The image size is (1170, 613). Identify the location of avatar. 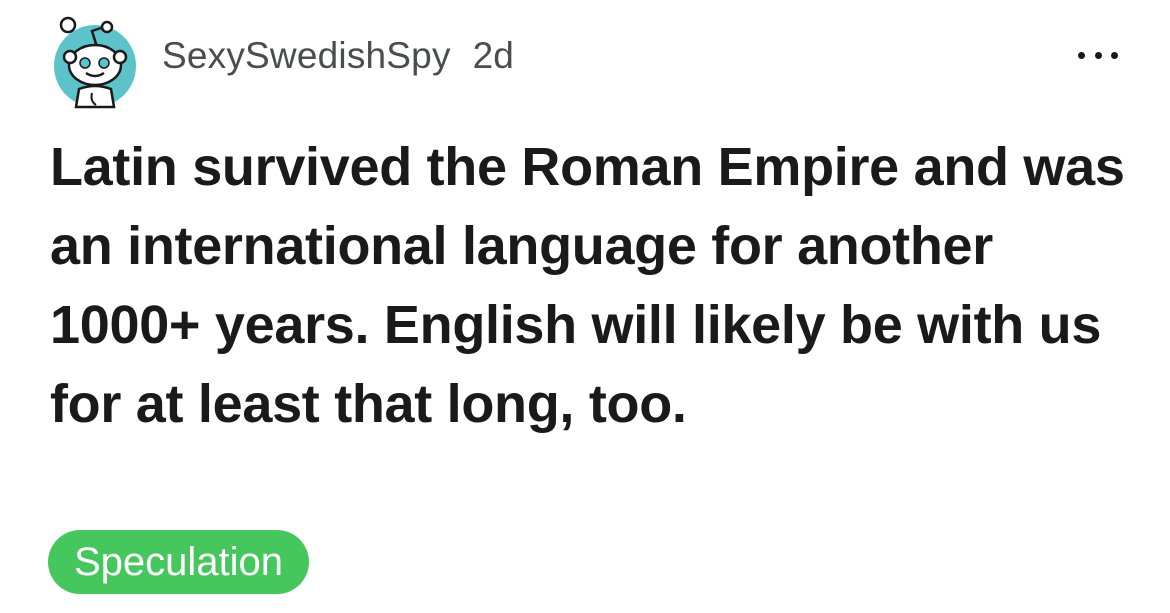
(95, 61).